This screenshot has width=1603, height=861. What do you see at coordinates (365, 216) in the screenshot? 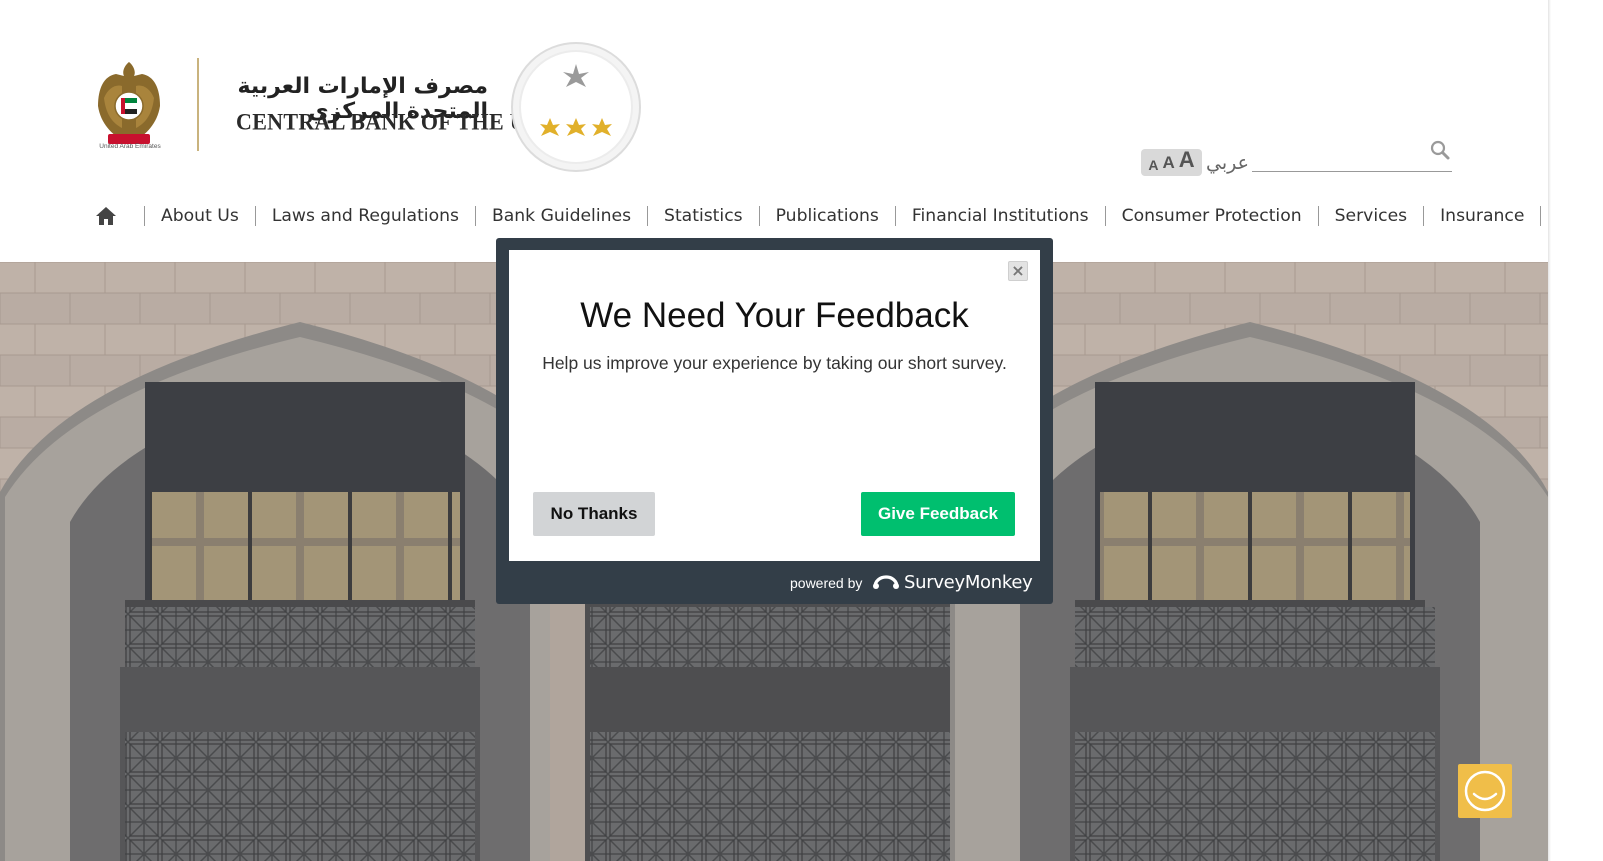
I see `nav-item-laws-and-regulations: Laws and Regulations` at bounding box center [365, 216].